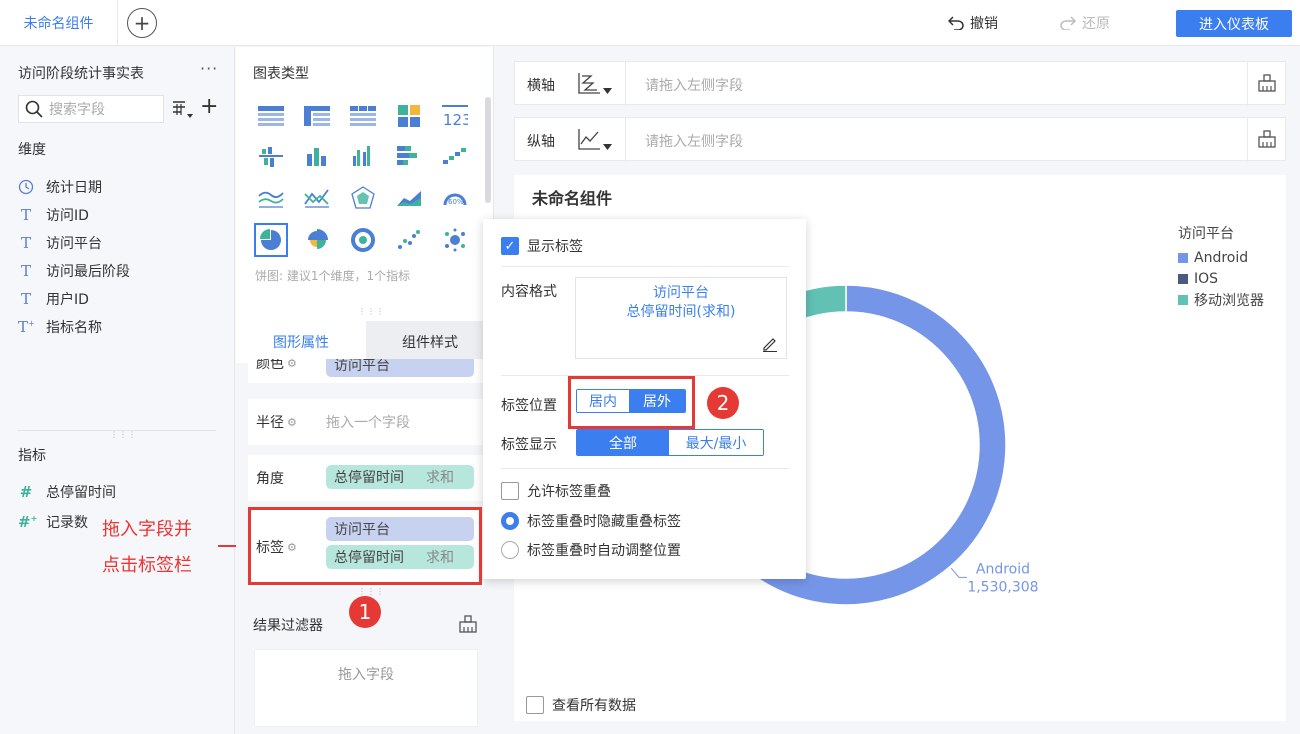 The height and width of the screenshot is (734, 1300). I want to click on x-axis-drop-zone: 请拖入左侧字段, so click(694, 85).